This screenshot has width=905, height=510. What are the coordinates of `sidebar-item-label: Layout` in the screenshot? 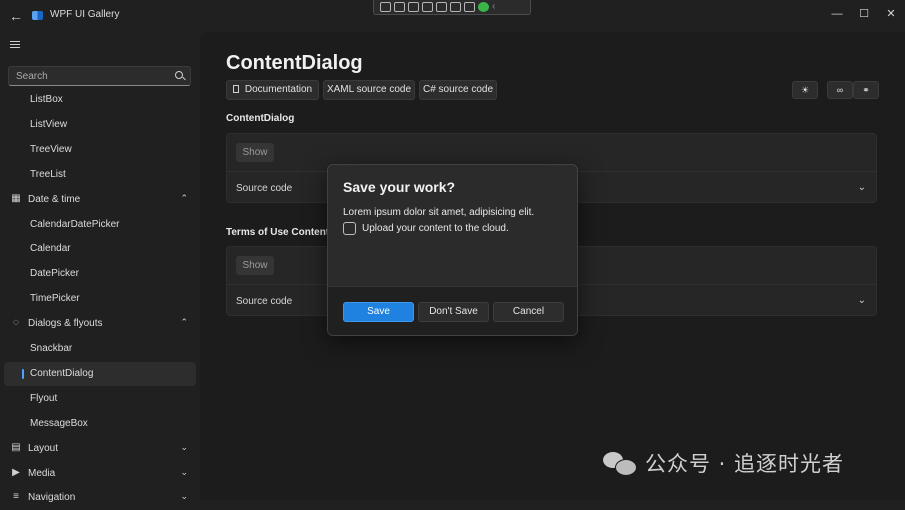 It's located at (43, 448).